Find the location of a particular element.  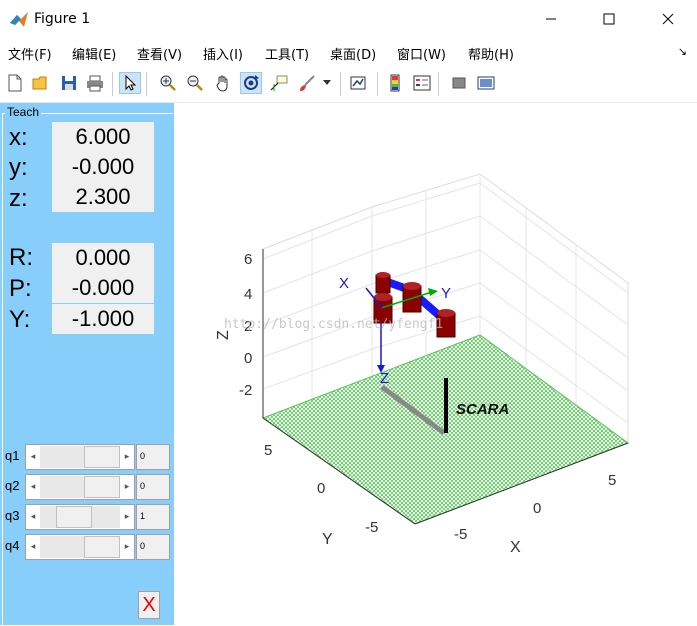

pointer-icon is located at coordinates (131, 82).